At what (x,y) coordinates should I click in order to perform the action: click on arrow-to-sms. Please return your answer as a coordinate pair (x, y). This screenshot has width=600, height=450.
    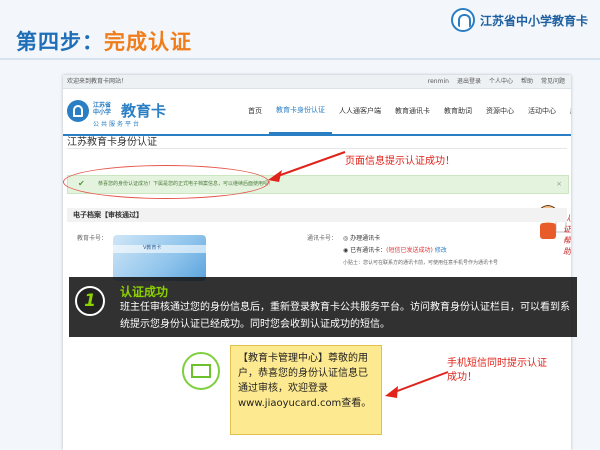
    Looking at the image, I should click on (420, 382).